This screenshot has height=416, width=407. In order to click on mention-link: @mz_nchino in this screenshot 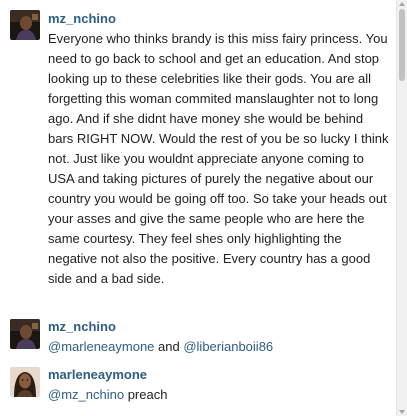, I will do `click(86, 394)`.